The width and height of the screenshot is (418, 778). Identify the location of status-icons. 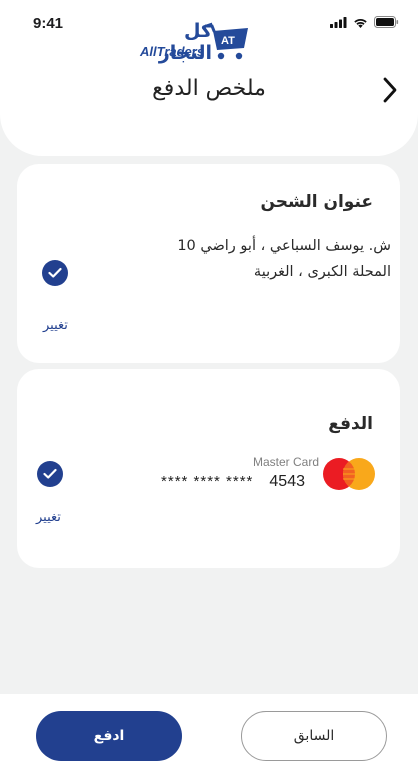
(364, 22).